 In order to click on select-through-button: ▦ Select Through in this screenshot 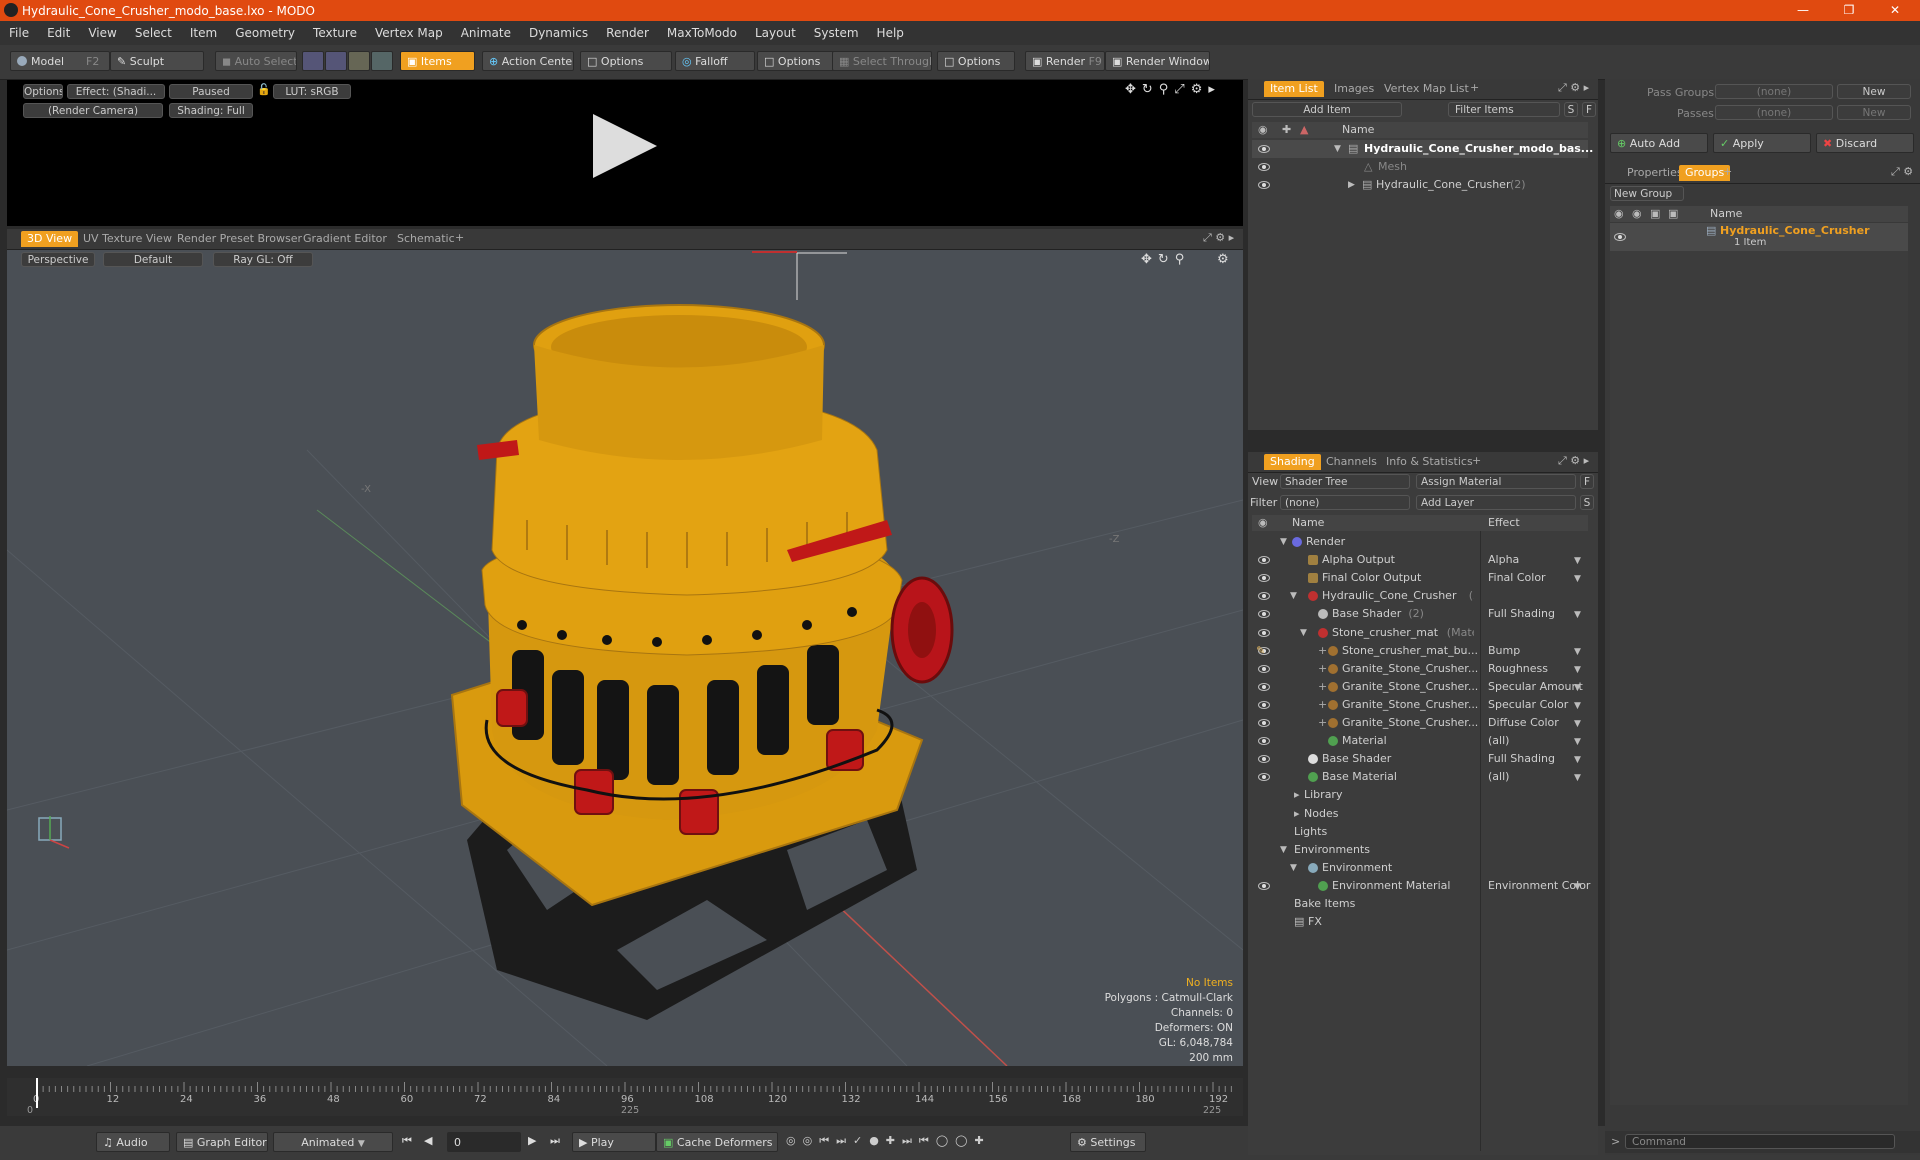, I will do `click(882, 61)`.